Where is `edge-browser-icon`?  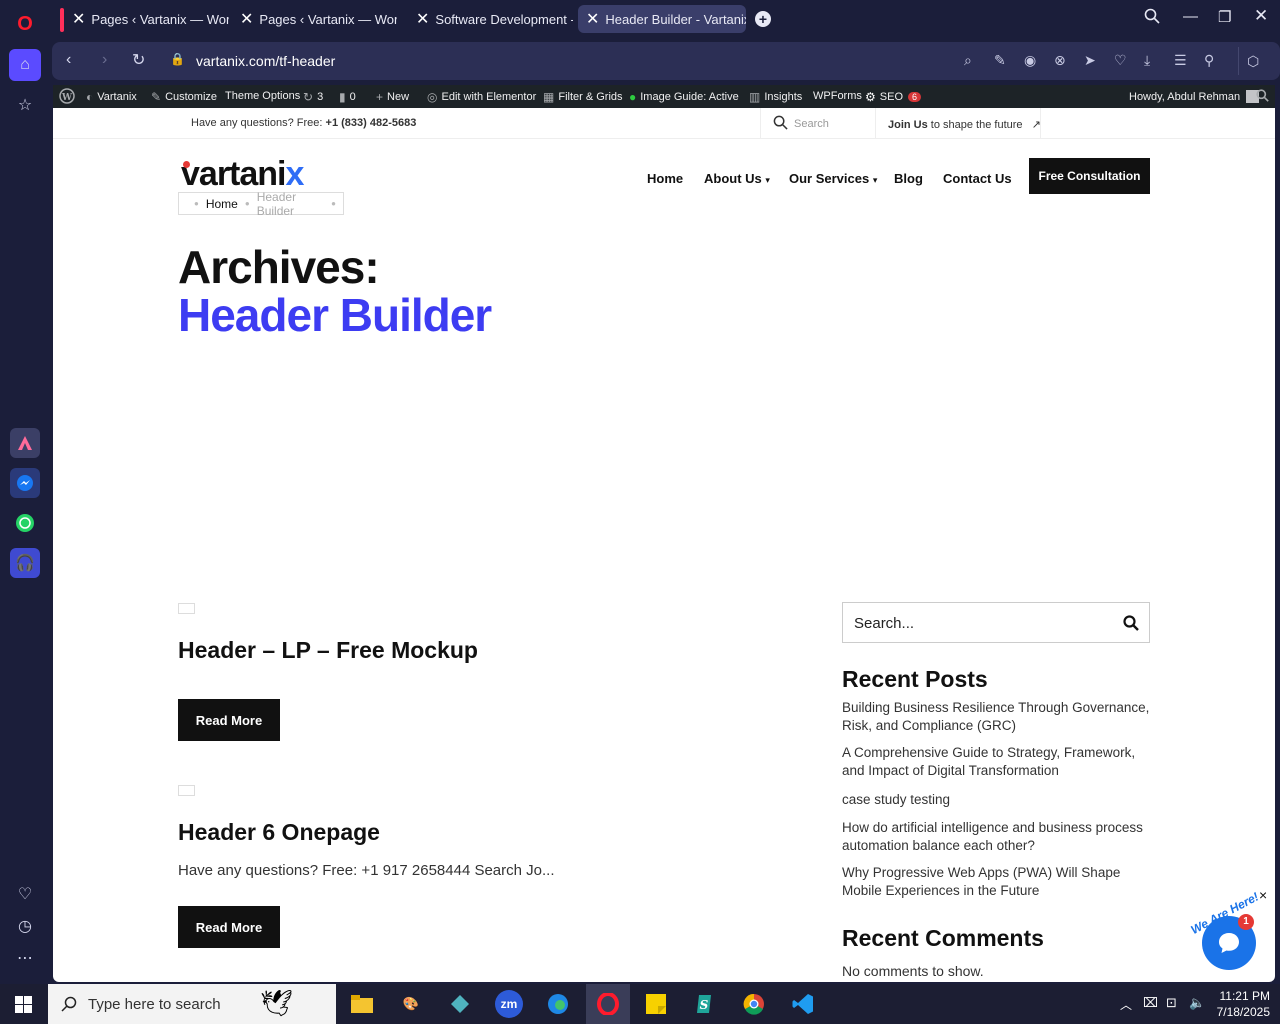
edge-browser-icon is located at coordinates (558, 1004).